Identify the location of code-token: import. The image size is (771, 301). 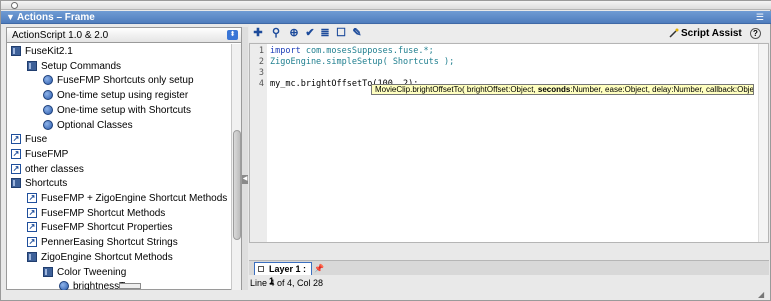
(285, 51).